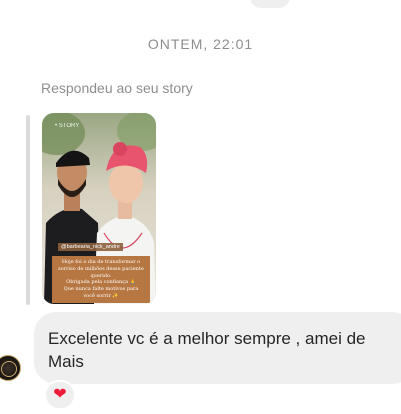 Image resolution: width=401 pixels, height=414 pixels. I want to click on sender-avatar, so click(10, 368).